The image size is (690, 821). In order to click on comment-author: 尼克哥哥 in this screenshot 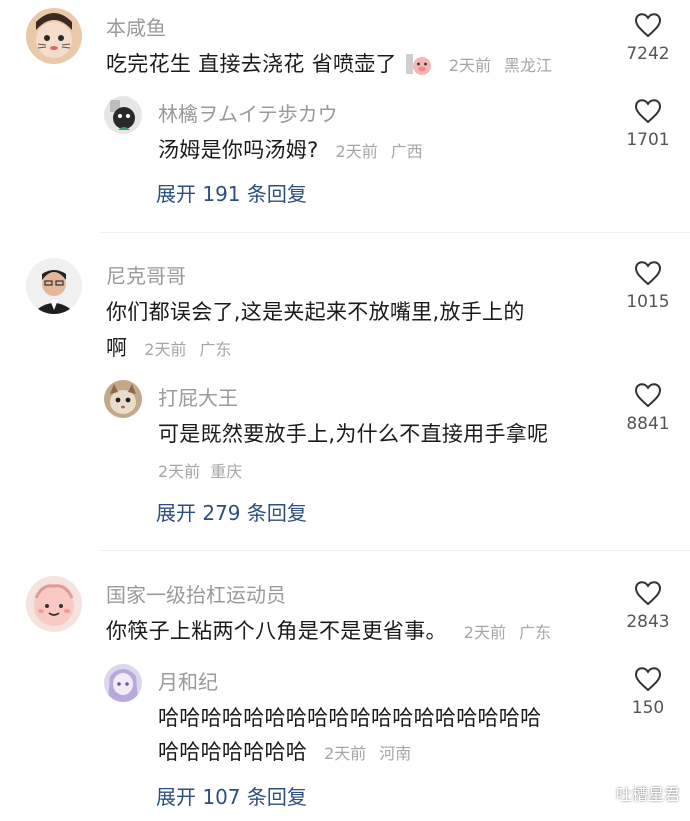, I will do `click(146, 274)`.